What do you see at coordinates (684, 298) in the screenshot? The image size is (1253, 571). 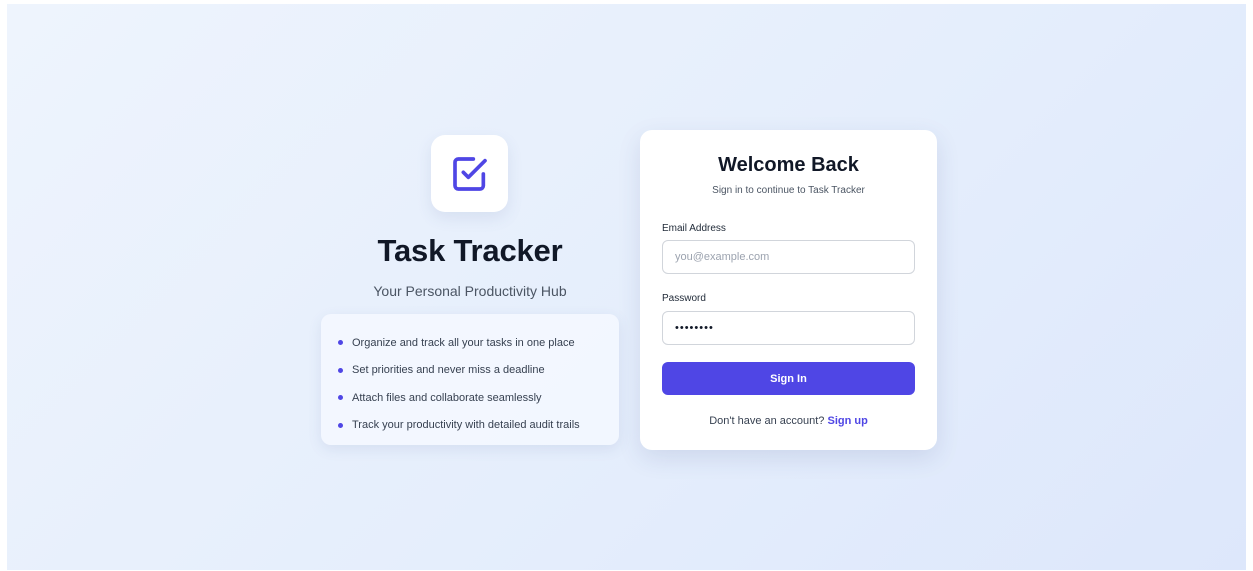 I see `password-label: Password` at bounding box center [684, 298].